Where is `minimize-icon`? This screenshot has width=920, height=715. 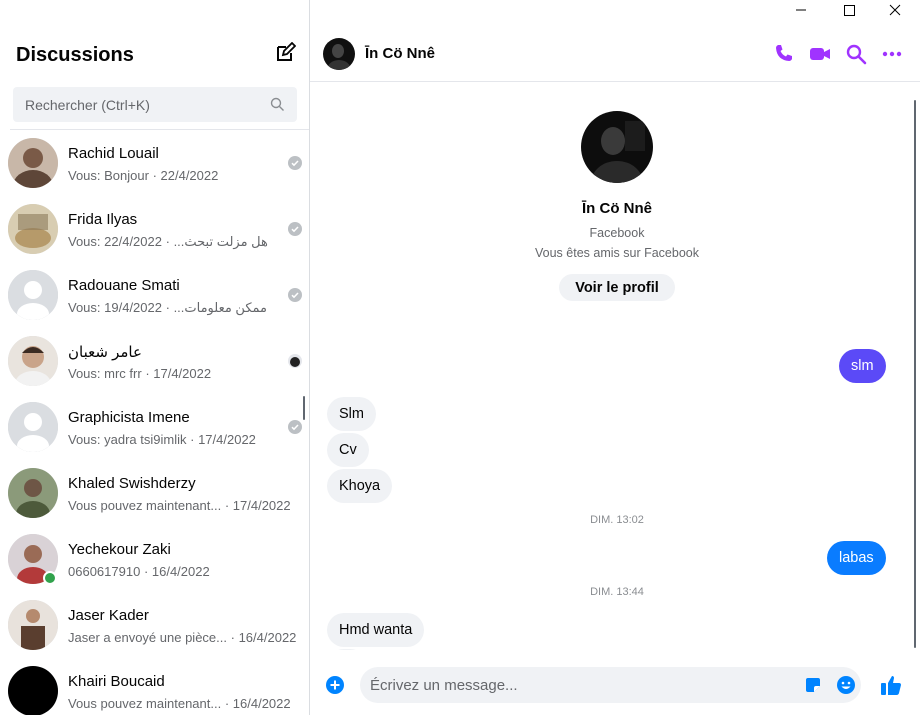 minimize-icon is located at coordinates (801, 11).